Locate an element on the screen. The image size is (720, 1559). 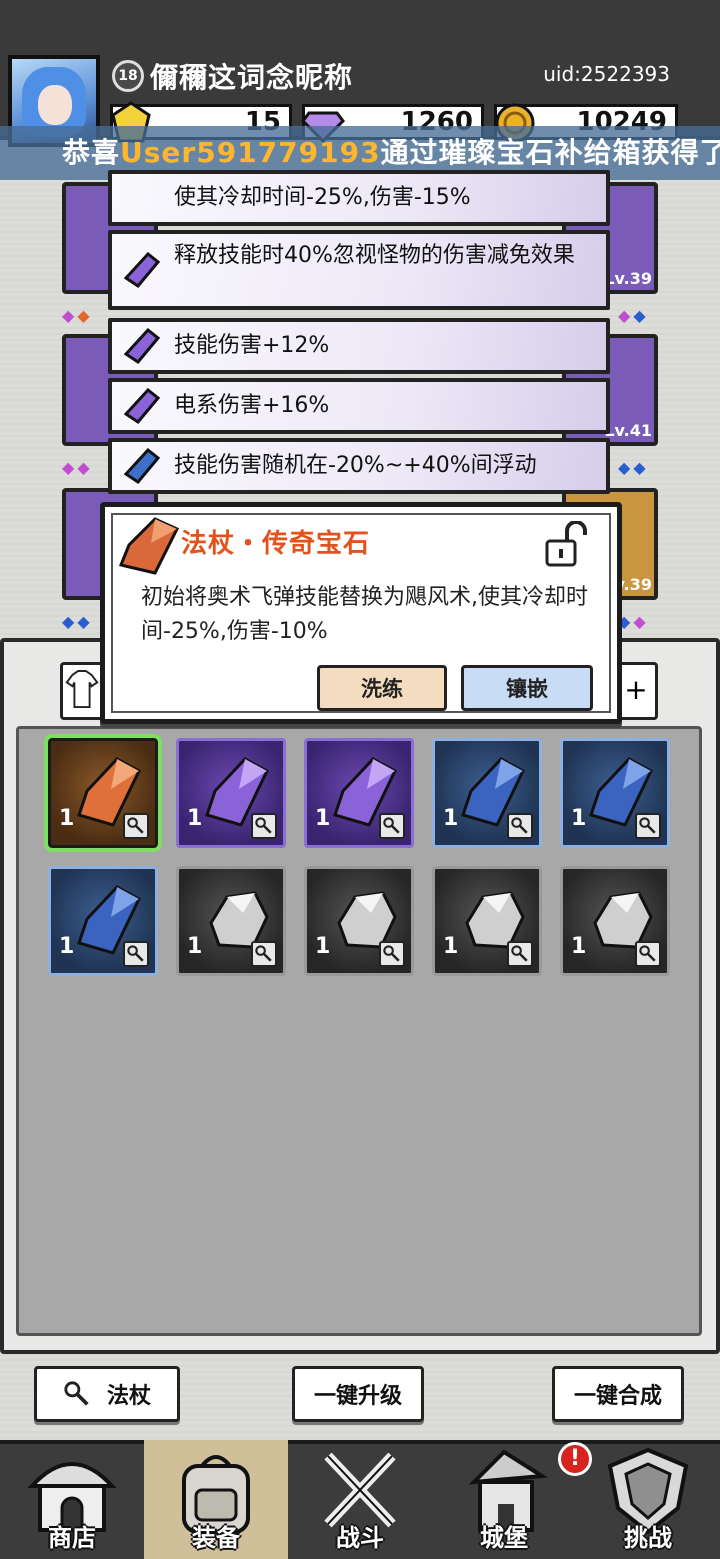
dialog-title: 法杖・传奇宝石 is located at coordinates (276, 544).